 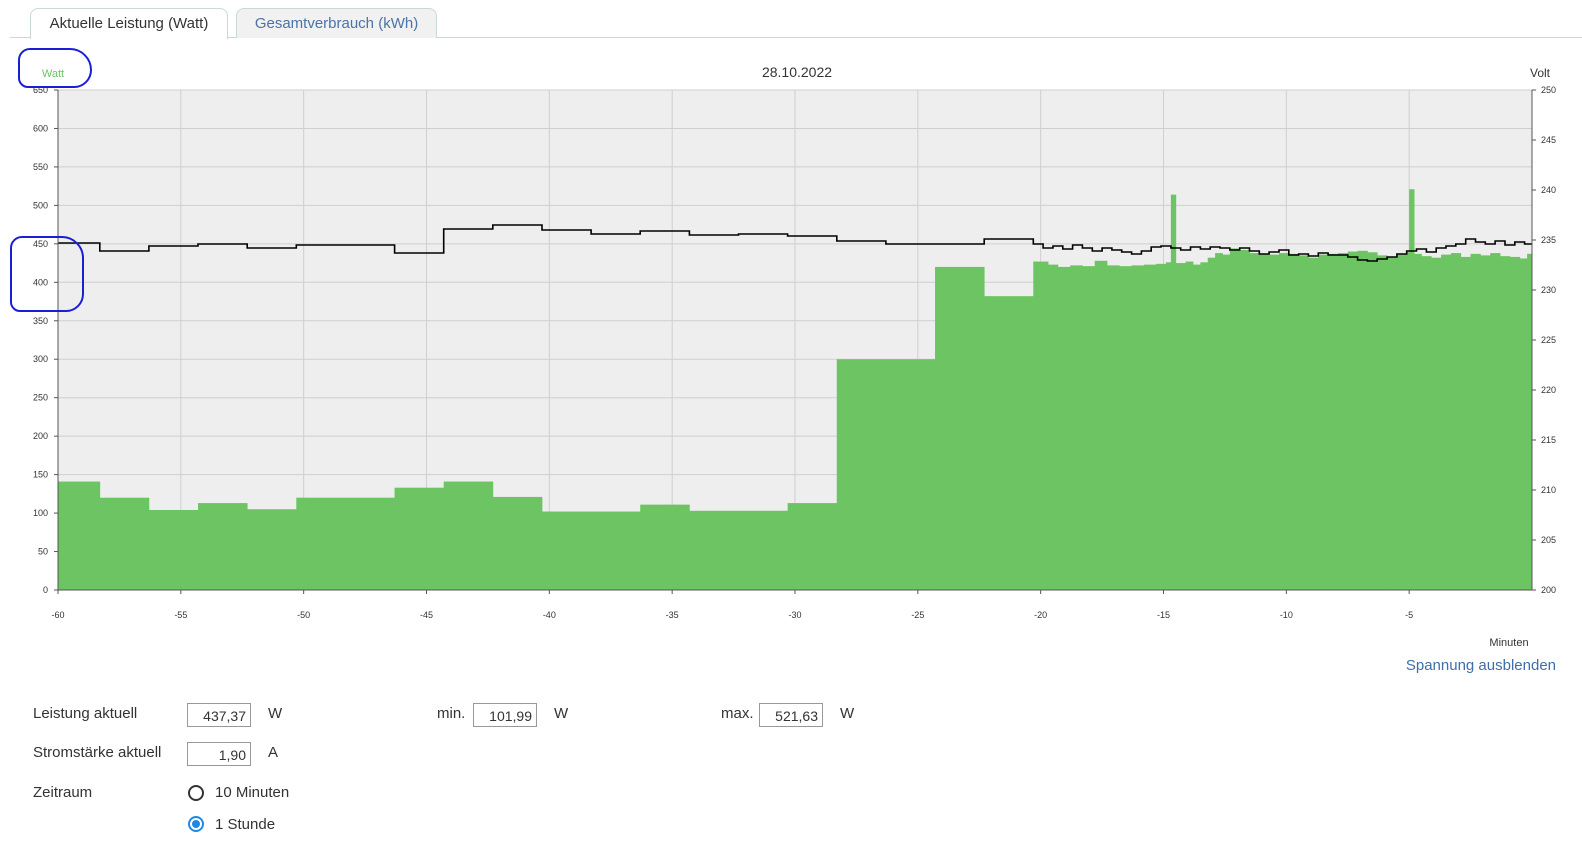 I want to click on y-tick-label-right: 235, so click(x=1548, y=240).